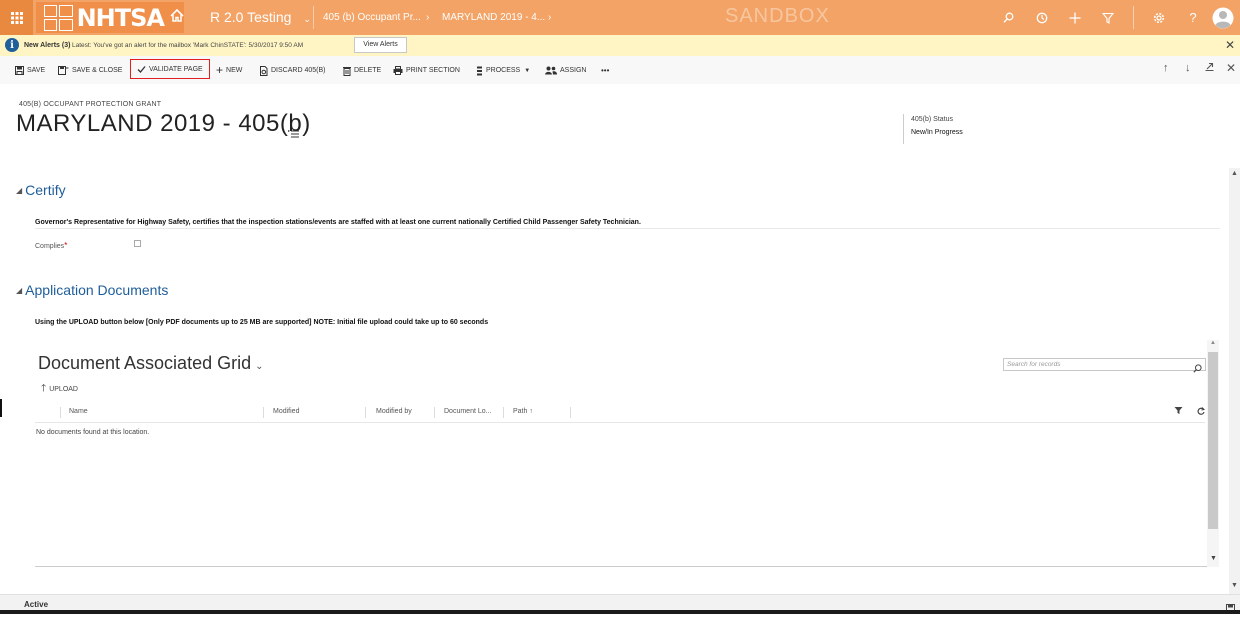 This screenshot has height=618, width=1240. What do you see at coordinates (251, 17) in the screenshot?
I see `app-name-label: R 2.0 Testing` at bounding box center [251, 17].